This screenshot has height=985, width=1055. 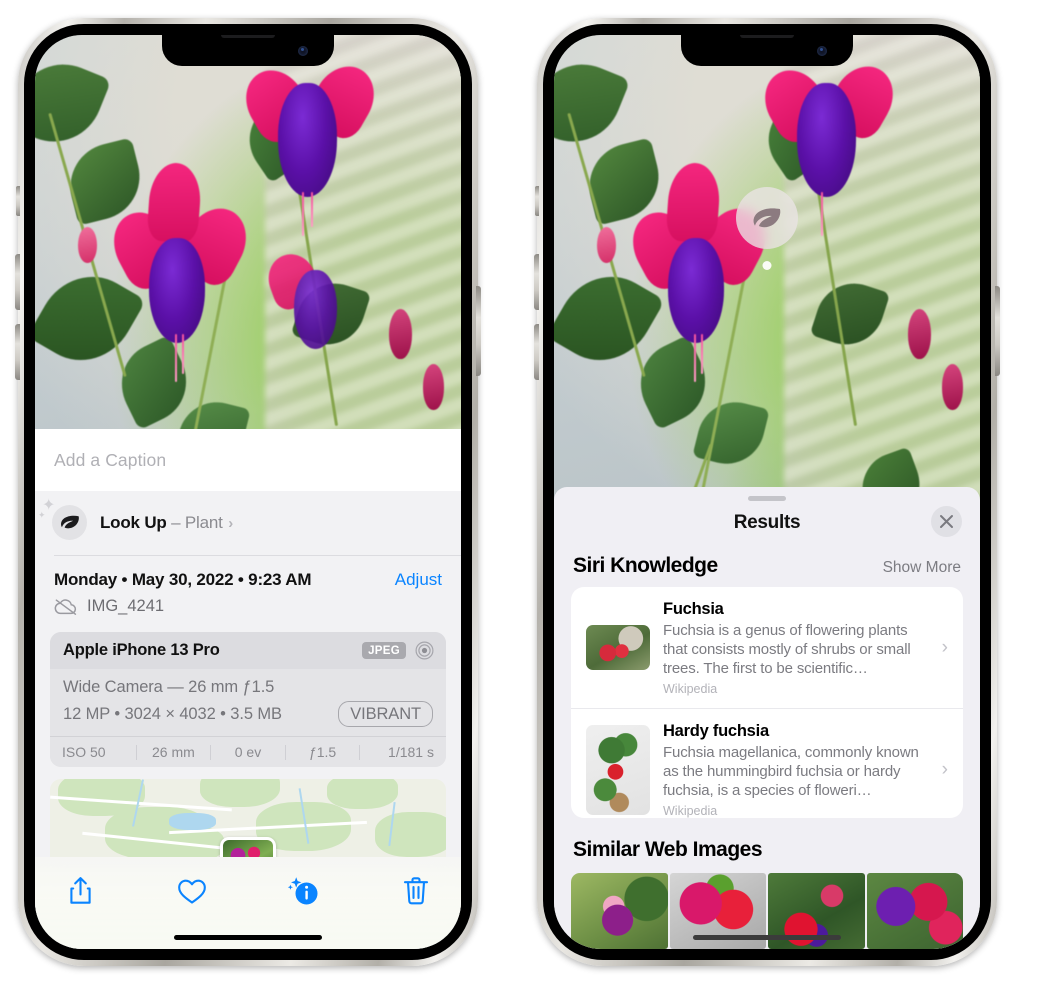 What do you see at coordinates (385, 714) in the screenshot?
I see `photographic-style-badge: VIBRANT` at bounding box center [385, 714].